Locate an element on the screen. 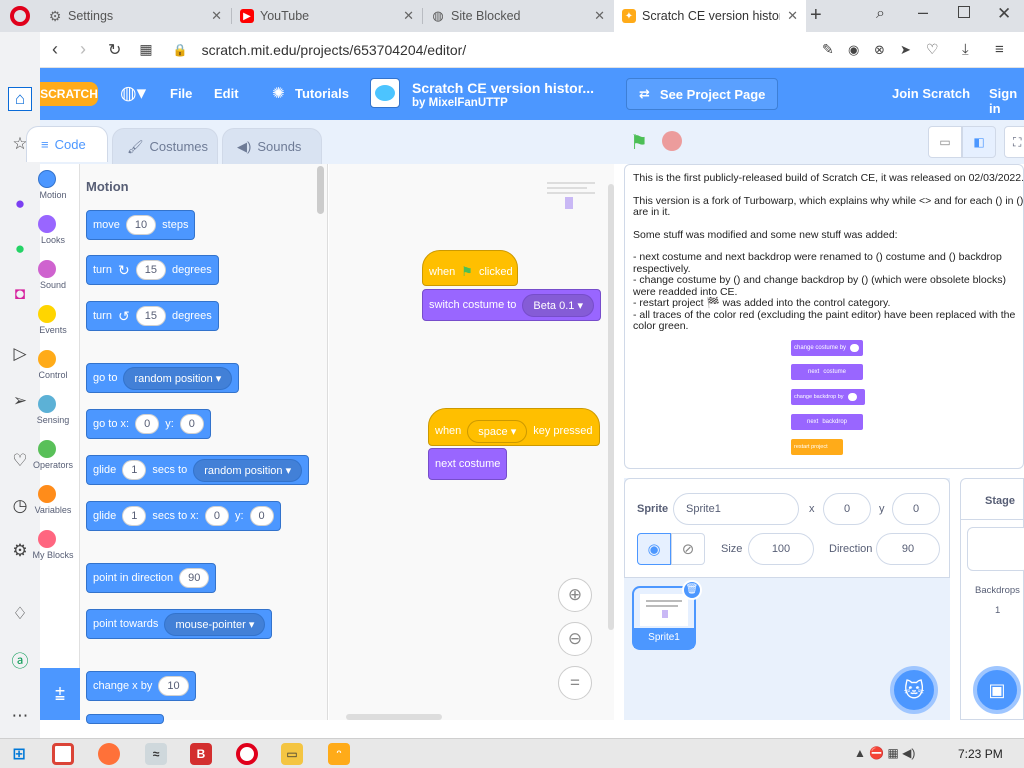 Image resolution: width=1024 pixels, height=768 pixels. add-backdrop-button: ▣ is located at coordinates (997, 690).